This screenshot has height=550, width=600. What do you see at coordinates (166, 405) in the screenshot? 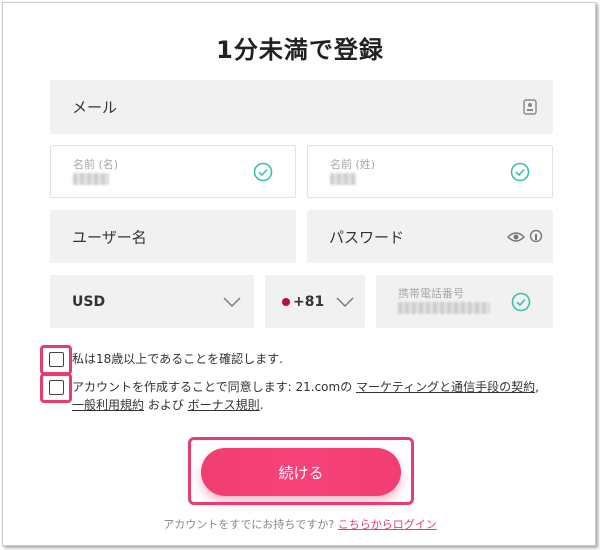
I see `terms-and: および` at bounding box center [166, 405].